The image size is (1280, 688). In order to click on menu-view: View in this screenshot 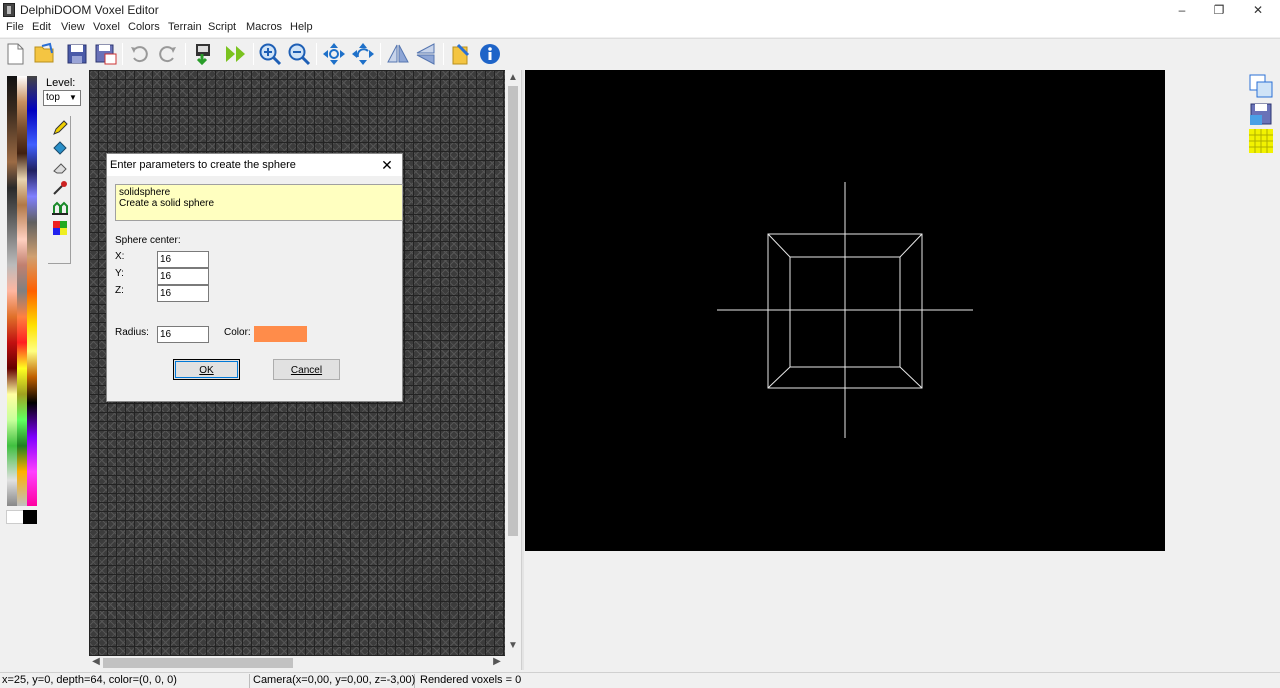, I will do `click(73, 27)`.